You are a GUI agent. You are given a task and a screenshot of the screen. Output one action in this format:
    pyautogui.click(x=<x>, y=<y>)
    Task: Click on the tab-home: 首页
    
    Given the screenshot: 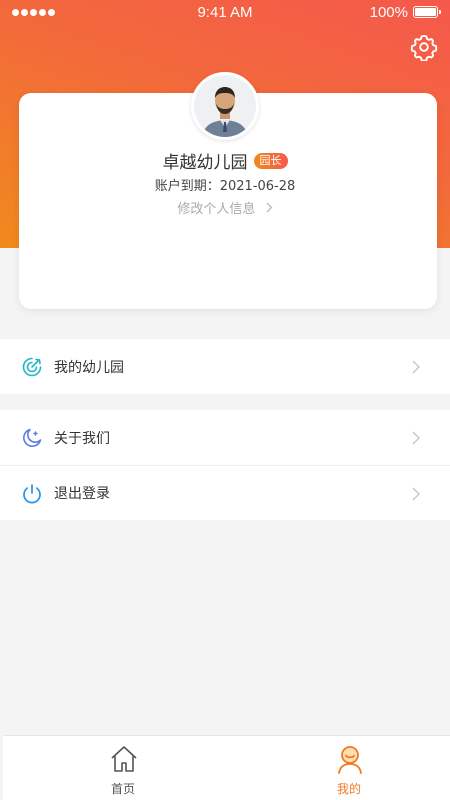 What is the action you would take?
    pyautogui.click(x=114, y=768)
    